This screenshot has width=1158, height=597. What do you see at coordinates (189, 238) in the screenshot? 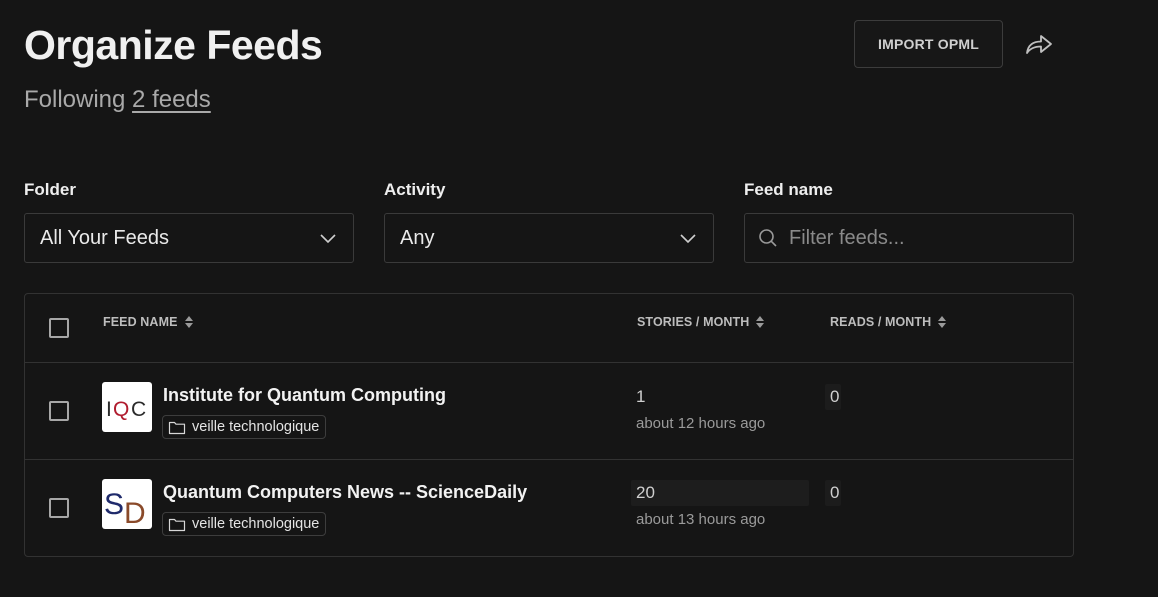
I see `folder-select: All Your Feeds` at bounding box center [189, 238].